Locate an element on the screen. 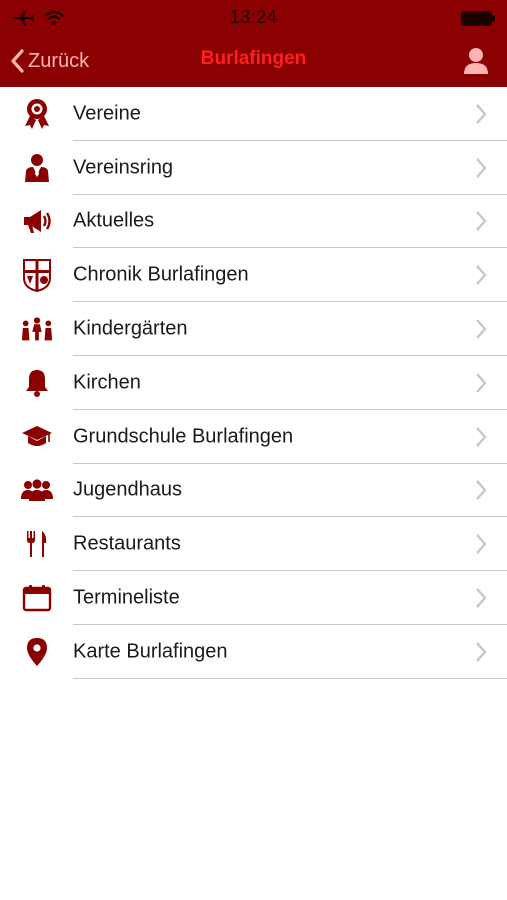 Image resolution: width=507 pixels, height=900 pixels. group-icon is located at coordinates (37, 490).